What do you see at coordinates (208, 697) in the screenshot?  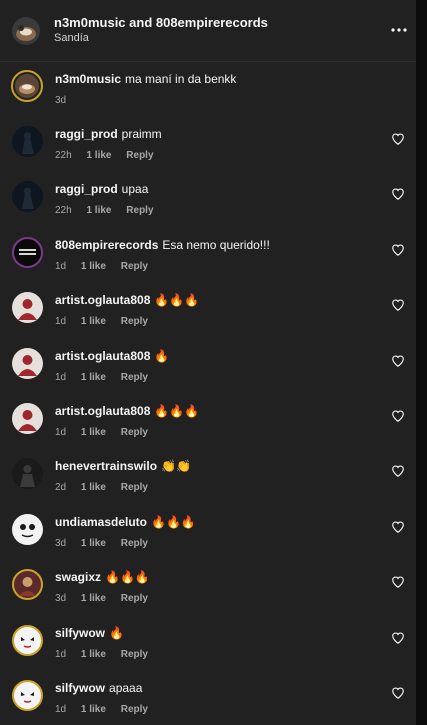 I see `comment-item: silfywow apaaa 1d 1 like Reply` at bounding box center [208, 697].